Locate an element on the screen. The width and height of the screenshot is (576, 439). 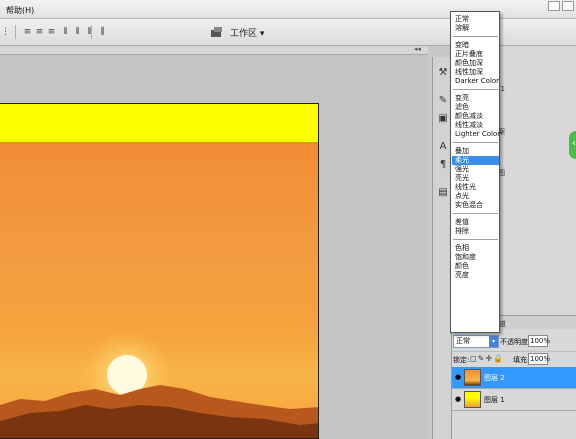
chevron-down-icon: ▾ is located at coordinates (493, 341).